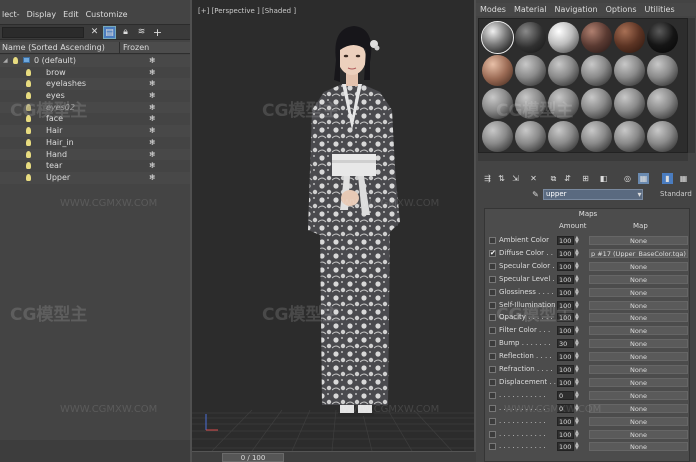  Describe the element at coordinates (109, 32) in the screenshot. I see `filter-icon: ▤` at that location.